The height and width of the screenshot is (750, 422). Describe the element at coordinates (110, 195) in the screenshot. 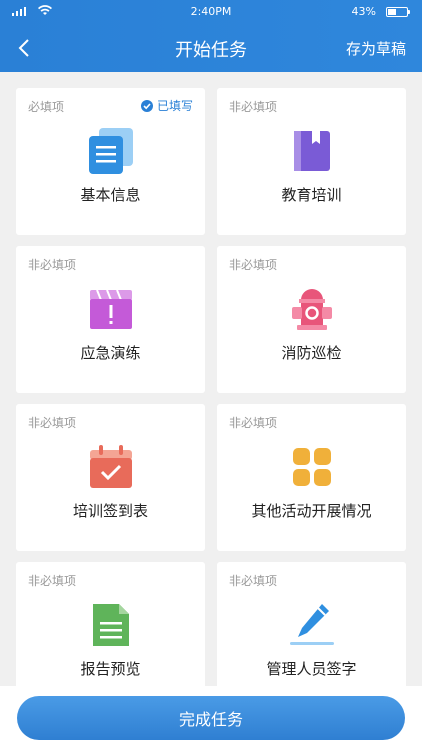

I see `card-label: 基本信息` at that location.